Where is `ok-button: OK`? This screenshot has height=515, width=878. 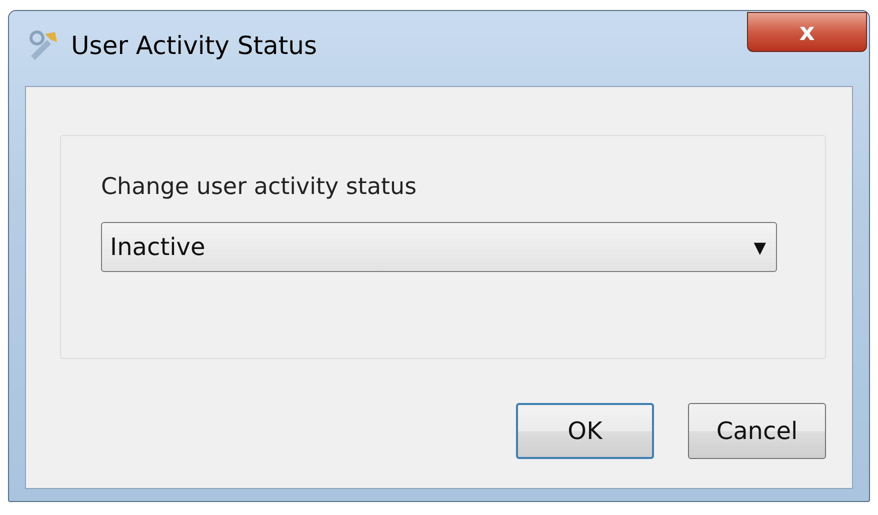 ok-button: OK is located at coordinates (585, 431).